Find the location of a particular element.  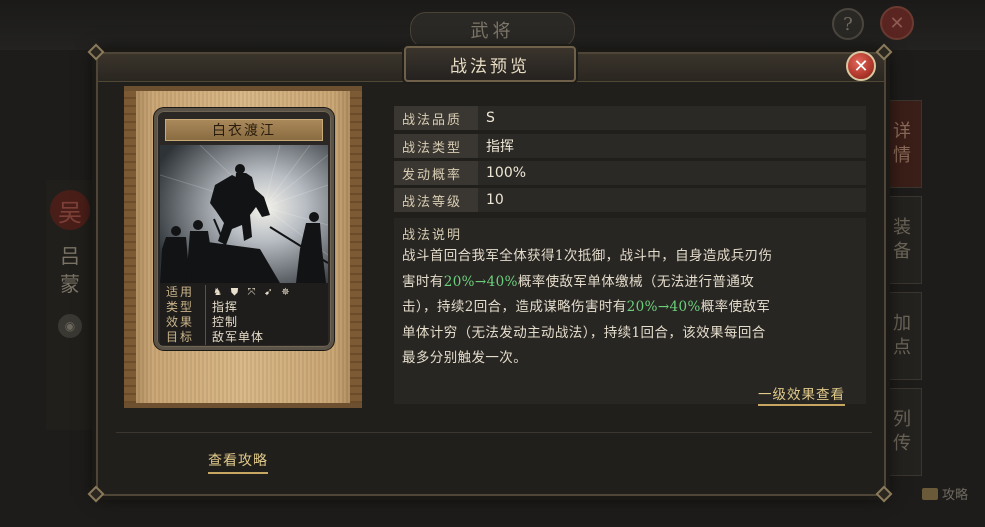

info-row-target: 目标 敌军单体 is located at coordinates (247, 337).